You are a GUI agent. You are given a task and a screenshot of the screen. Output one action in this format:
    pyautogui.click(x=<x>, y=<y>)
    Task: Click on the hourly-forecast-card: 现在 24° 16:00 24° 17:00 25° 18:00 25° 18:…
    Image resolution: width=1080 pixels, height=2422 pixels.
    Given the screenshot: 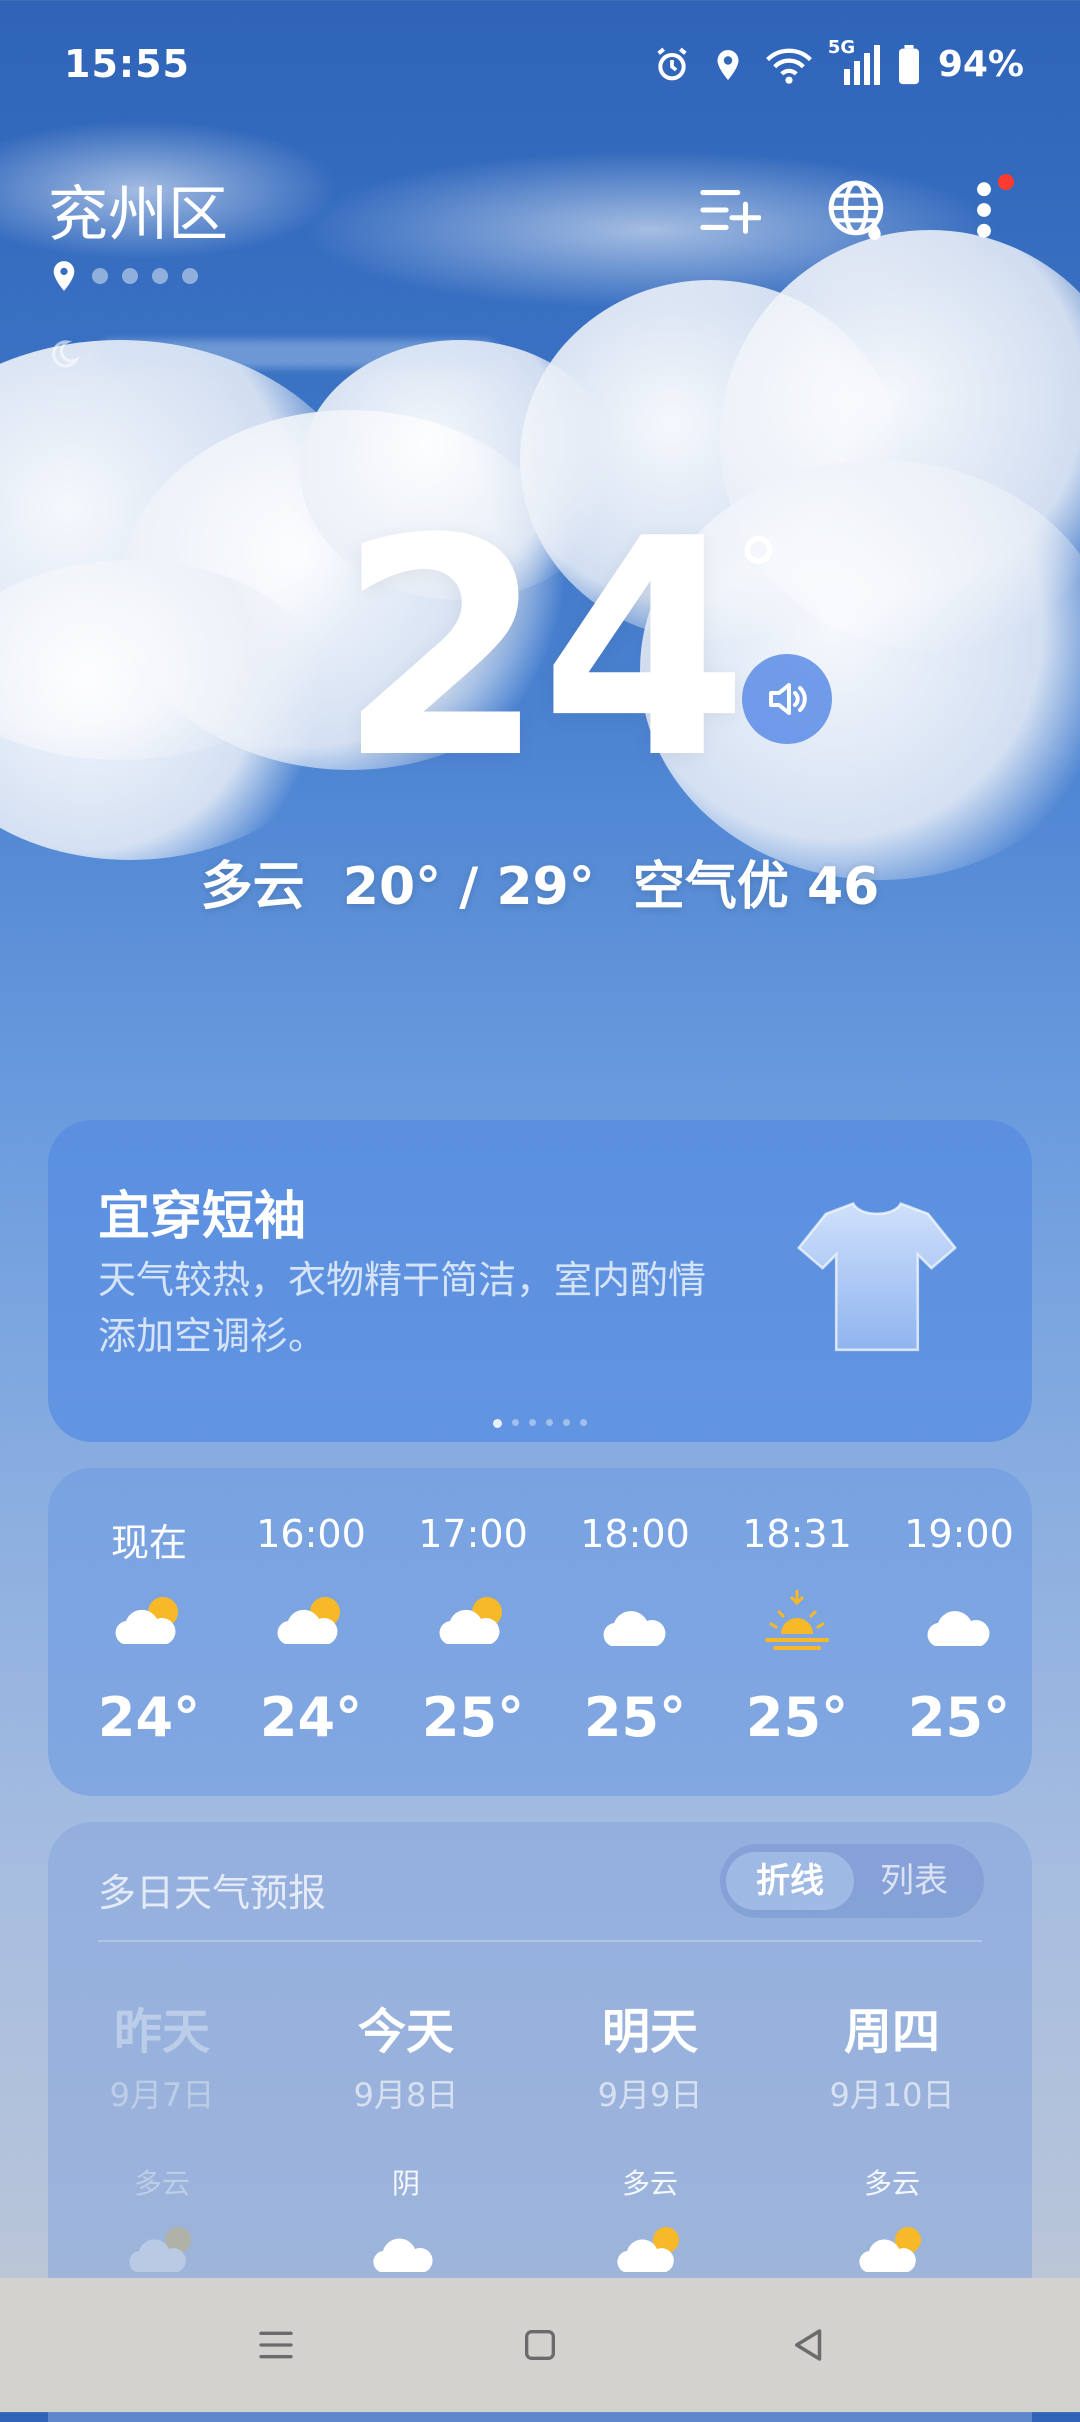 What is the action you would take?
    pyautogui.click(x=540, y=1632)
    